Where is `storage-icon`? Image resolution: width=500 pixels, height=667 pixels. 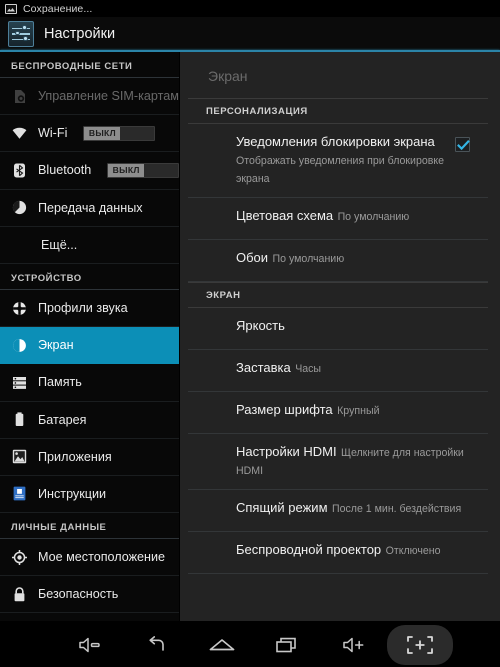
storage-icon is located at coordinates (19, 382).